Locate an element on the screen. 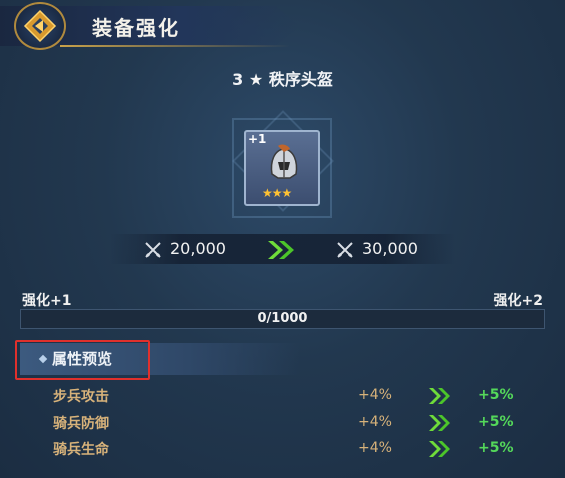 This screenshot has height=478, width=565. stat-row: 骑兵防御 +4% +5% is located at coordinates (282, 423).